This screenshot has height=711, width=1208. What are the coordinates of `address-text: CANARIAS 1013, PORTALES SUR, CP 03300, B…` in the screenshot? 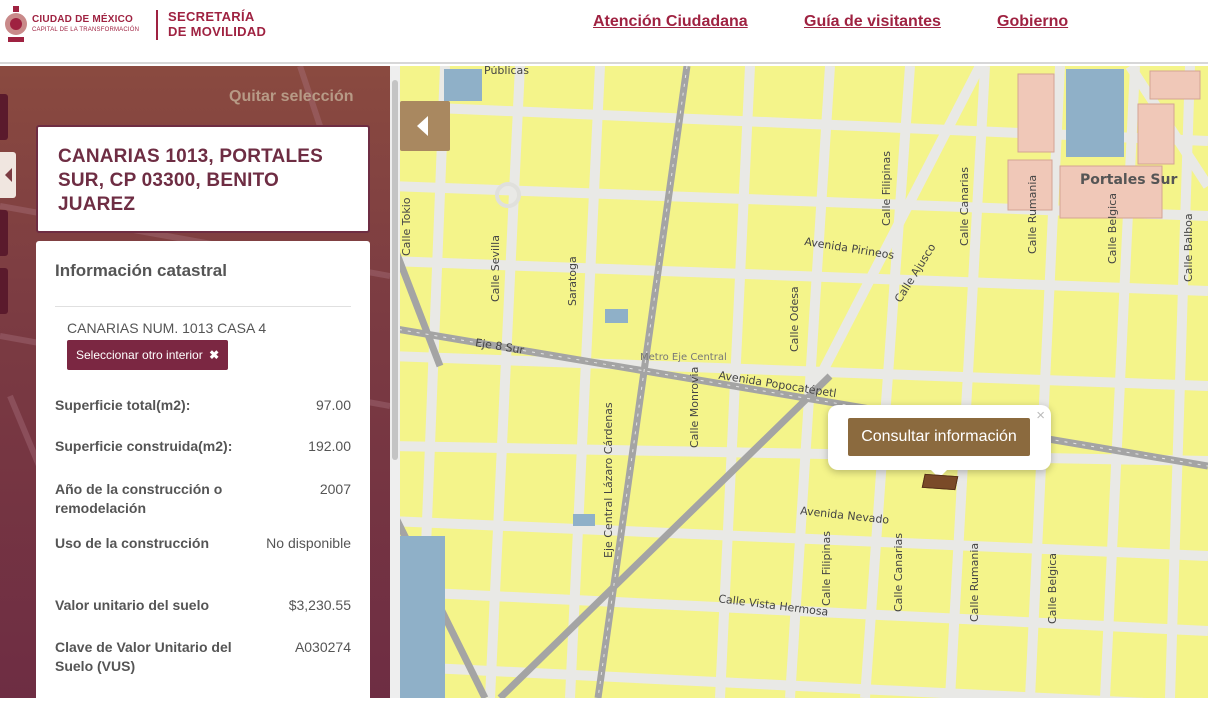 It's located at (191, 180).